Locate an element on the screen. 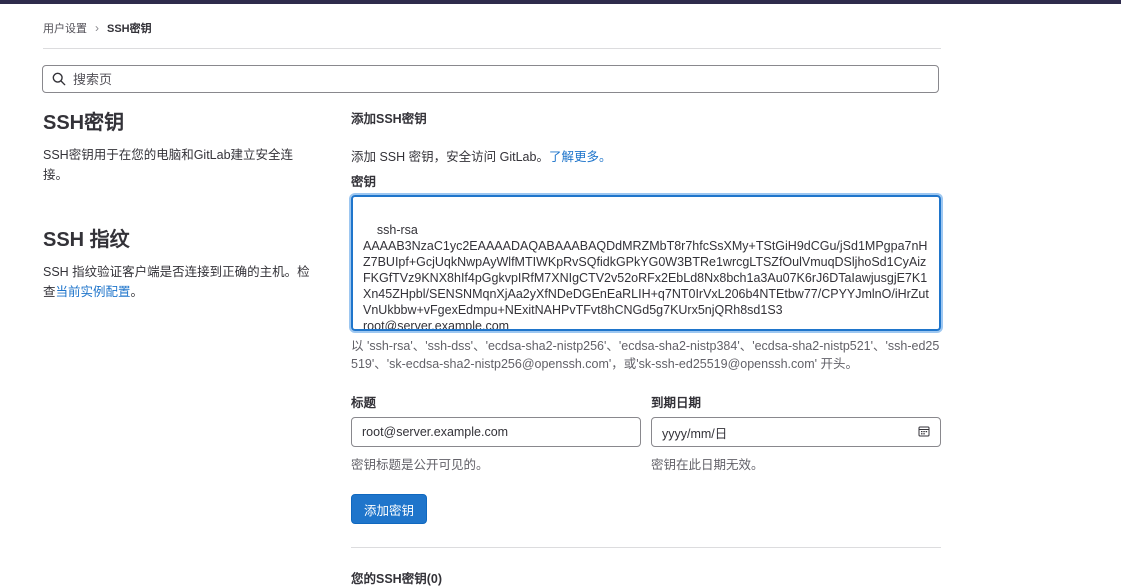  search-box is located at coordinates (490, 79).